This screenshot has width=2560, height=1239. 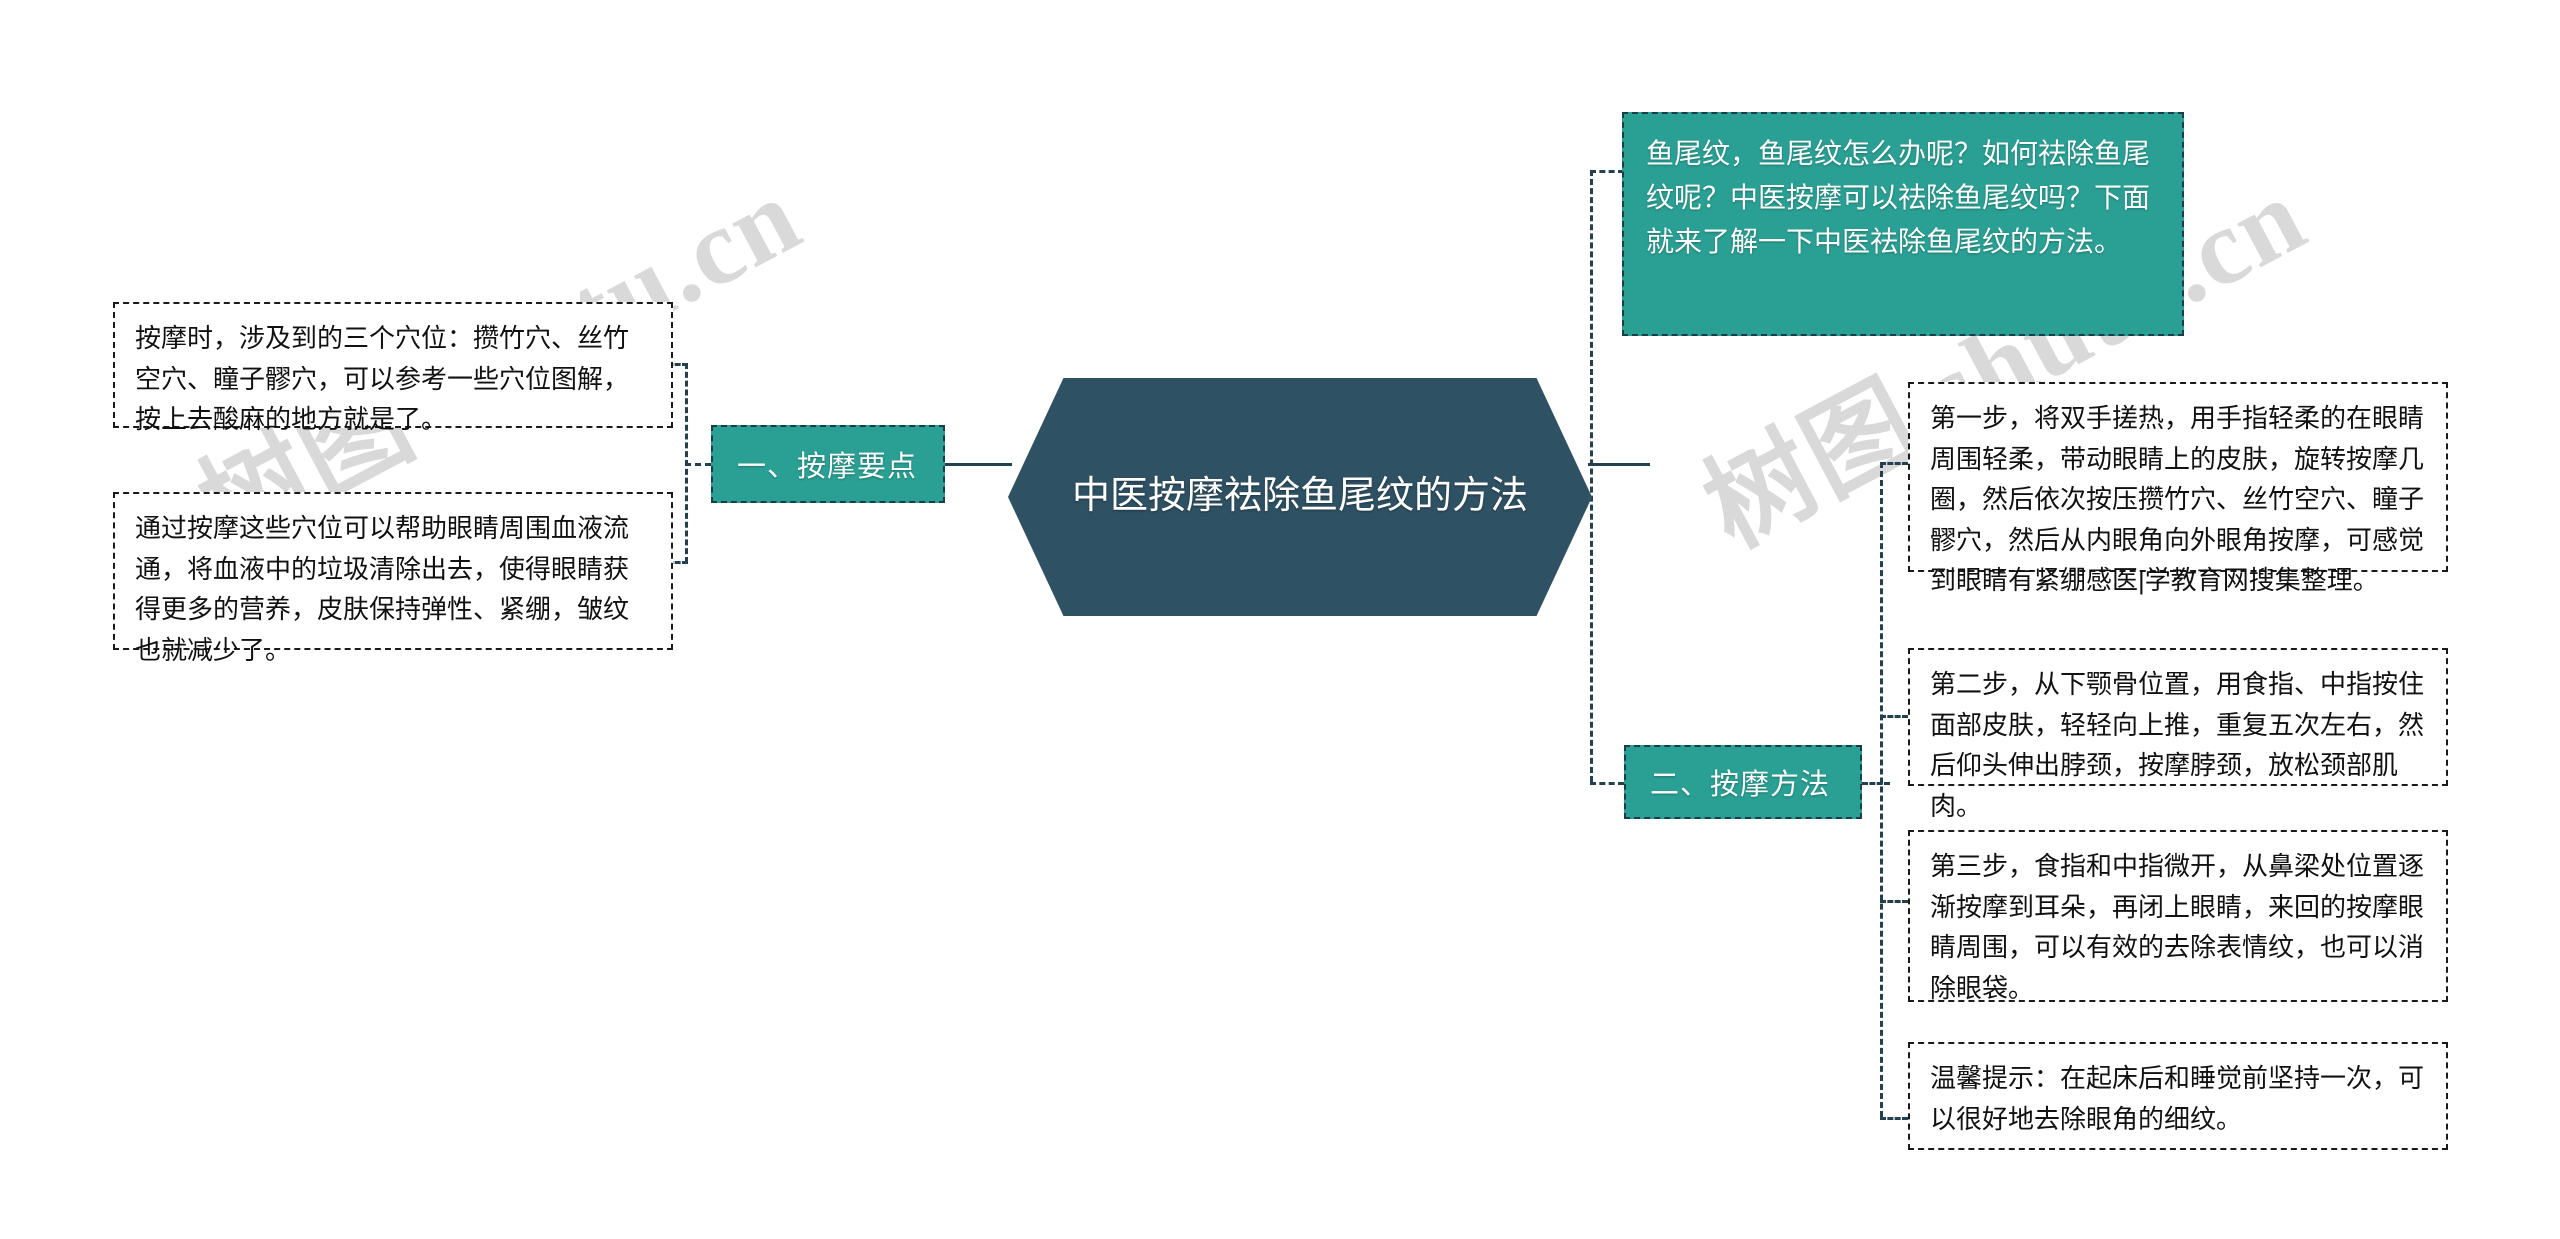 I want to click on connector-left-branch-to-spine, so click(x=698, y=464).